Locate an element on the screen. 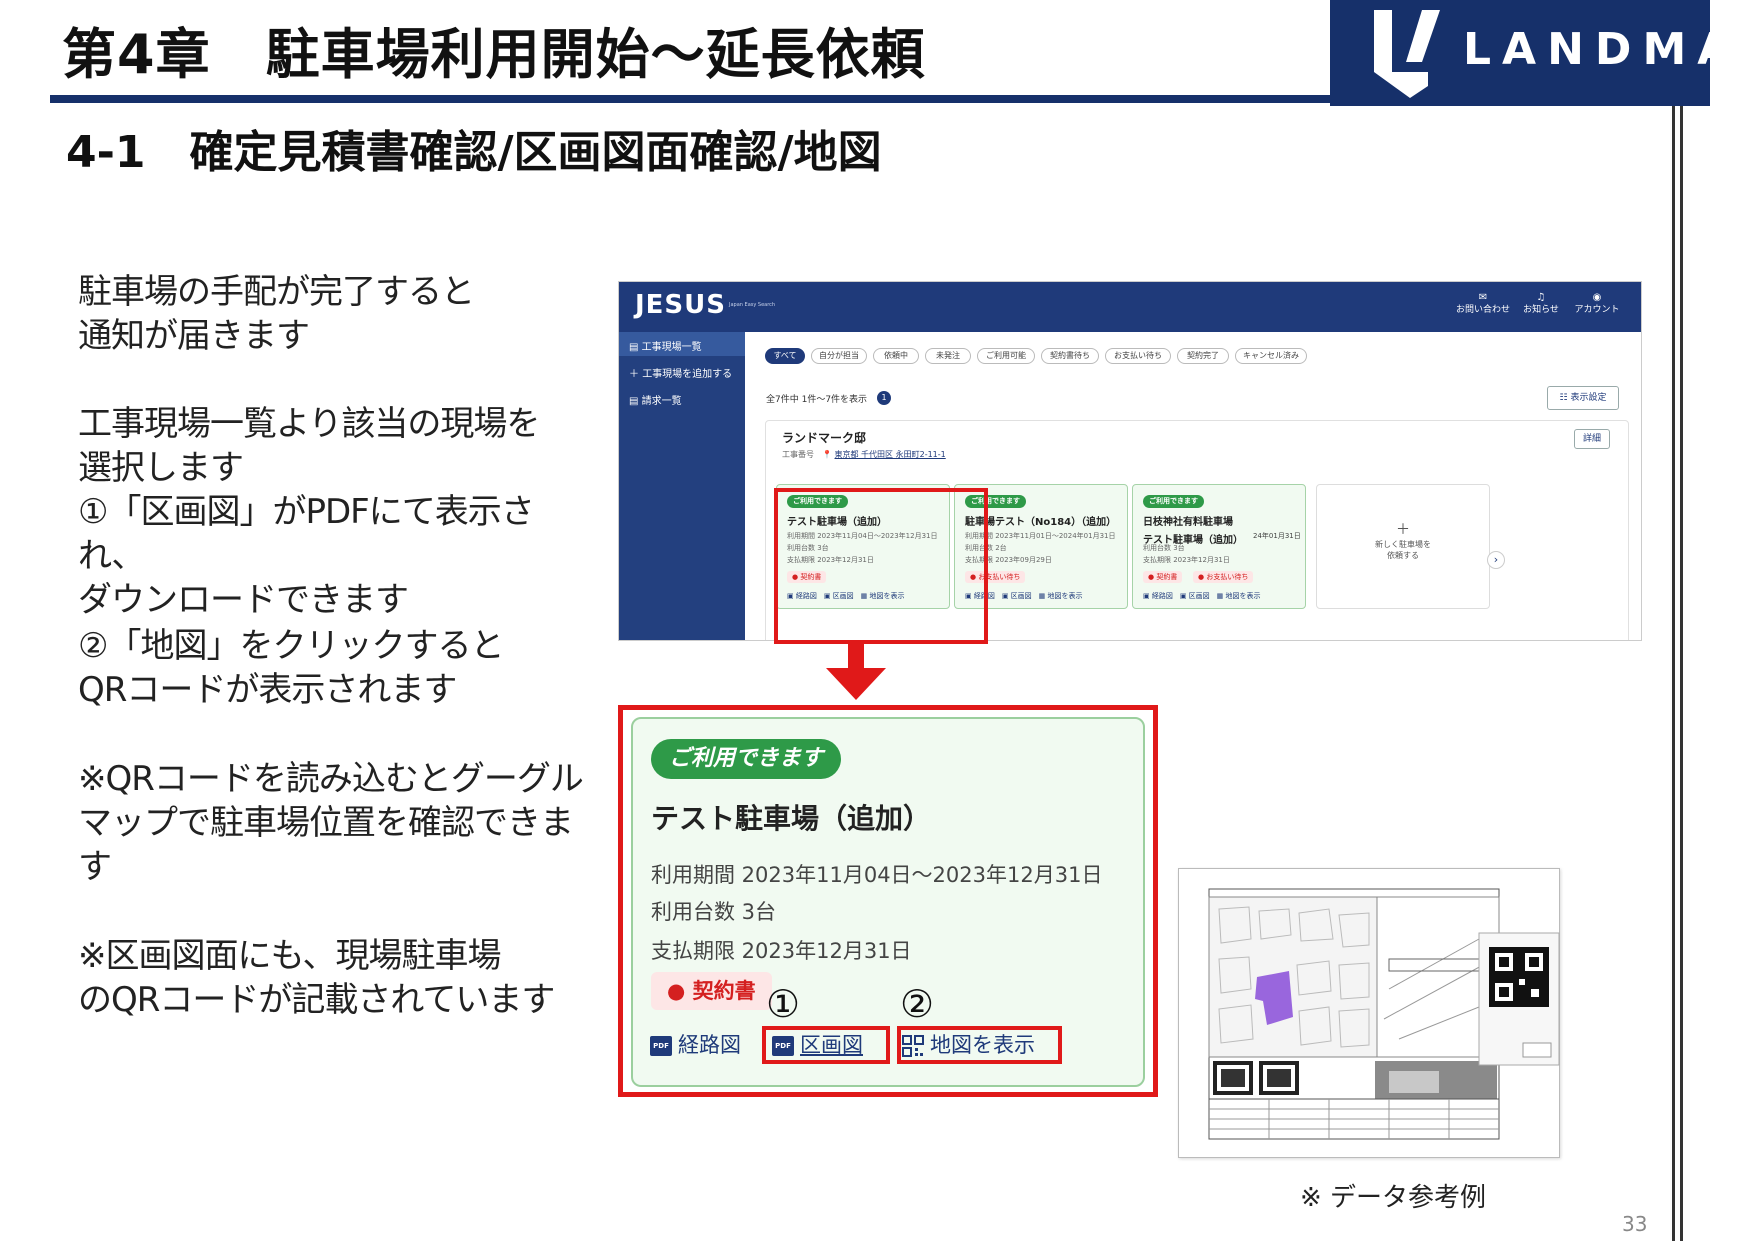 The height and width of the screenshot is (1241, 1755). site-meta-label: 工事番号 is located at coordinates (798, 454).